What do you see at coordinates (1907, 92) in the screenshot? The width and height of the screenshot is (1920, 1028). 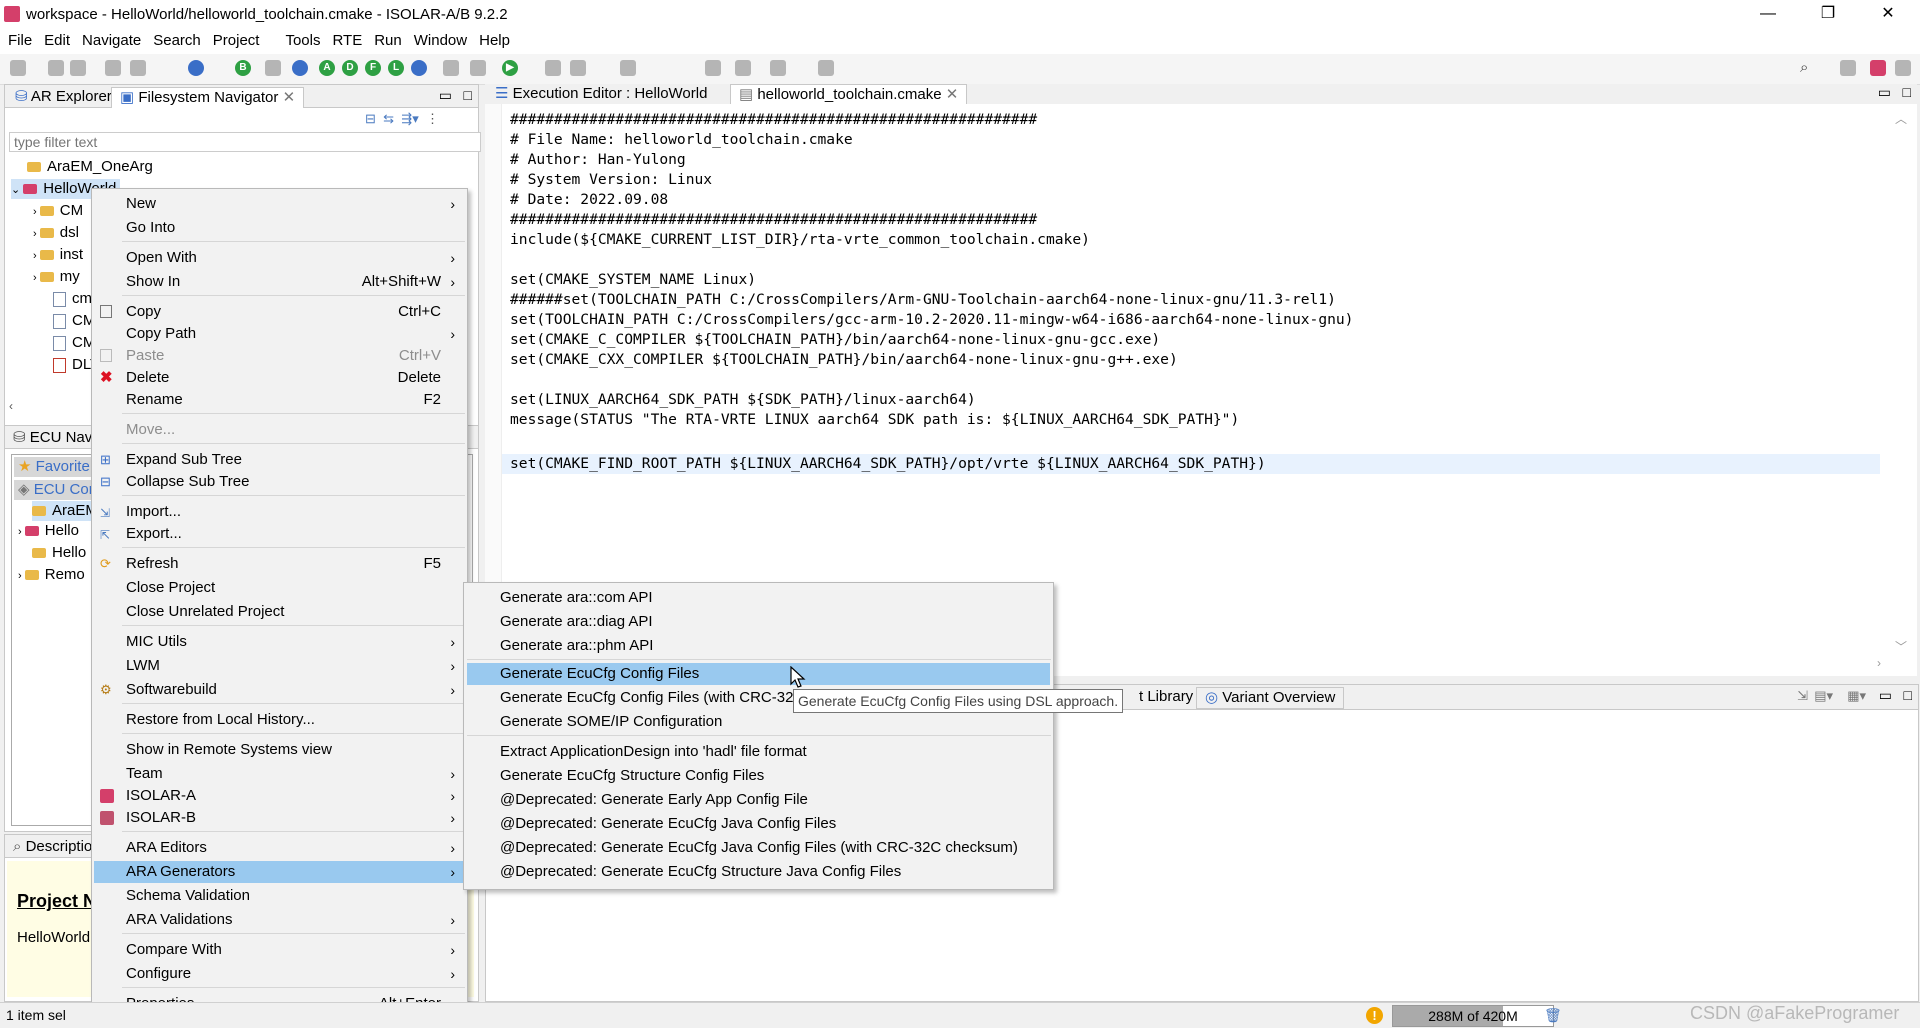 I see `maximize-editor-icon: □` at bounding box center [1907, 92].